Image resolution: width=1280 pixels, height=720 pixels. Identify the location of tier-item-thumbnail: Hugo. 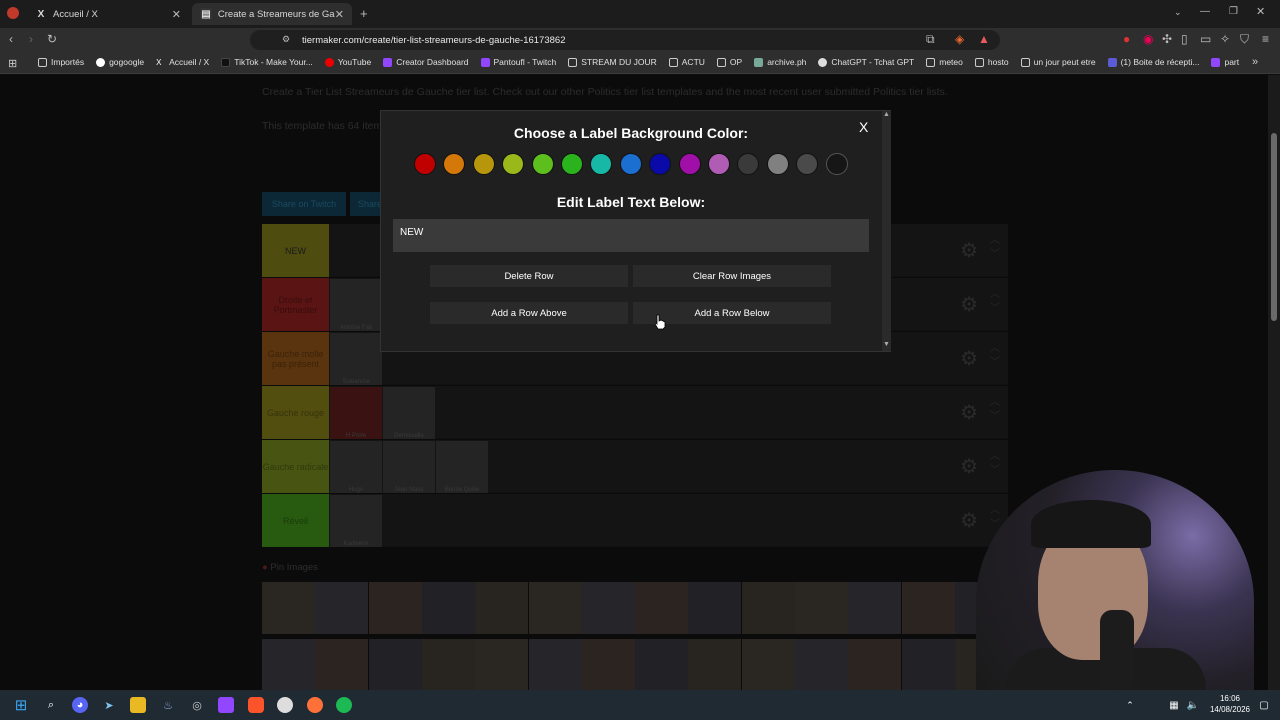
(356, 467).